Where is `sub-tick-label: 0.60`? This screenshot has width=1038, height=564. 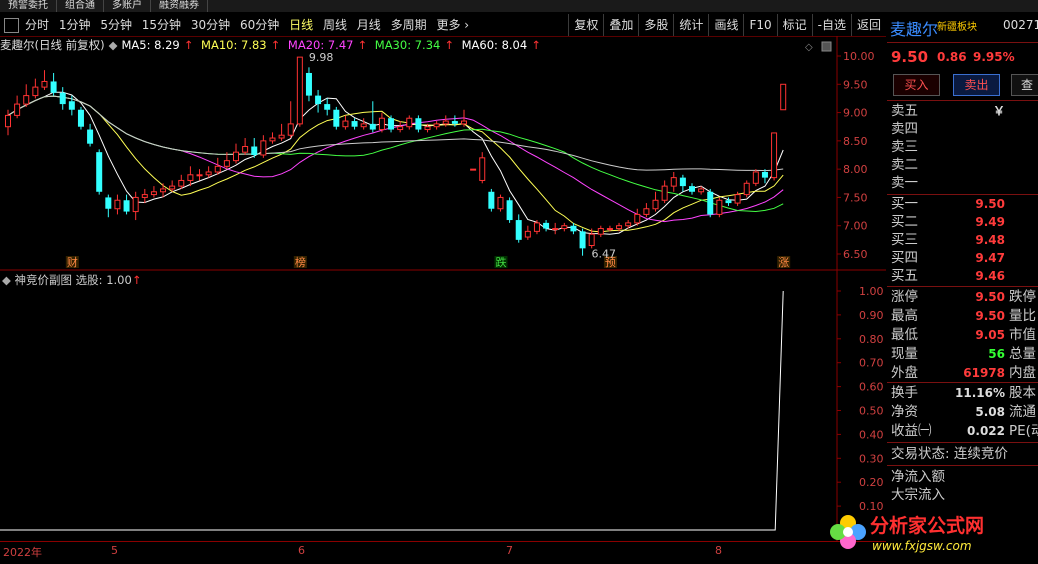
sub-tick-label: 0.60 is located at coordinates (871, 387).